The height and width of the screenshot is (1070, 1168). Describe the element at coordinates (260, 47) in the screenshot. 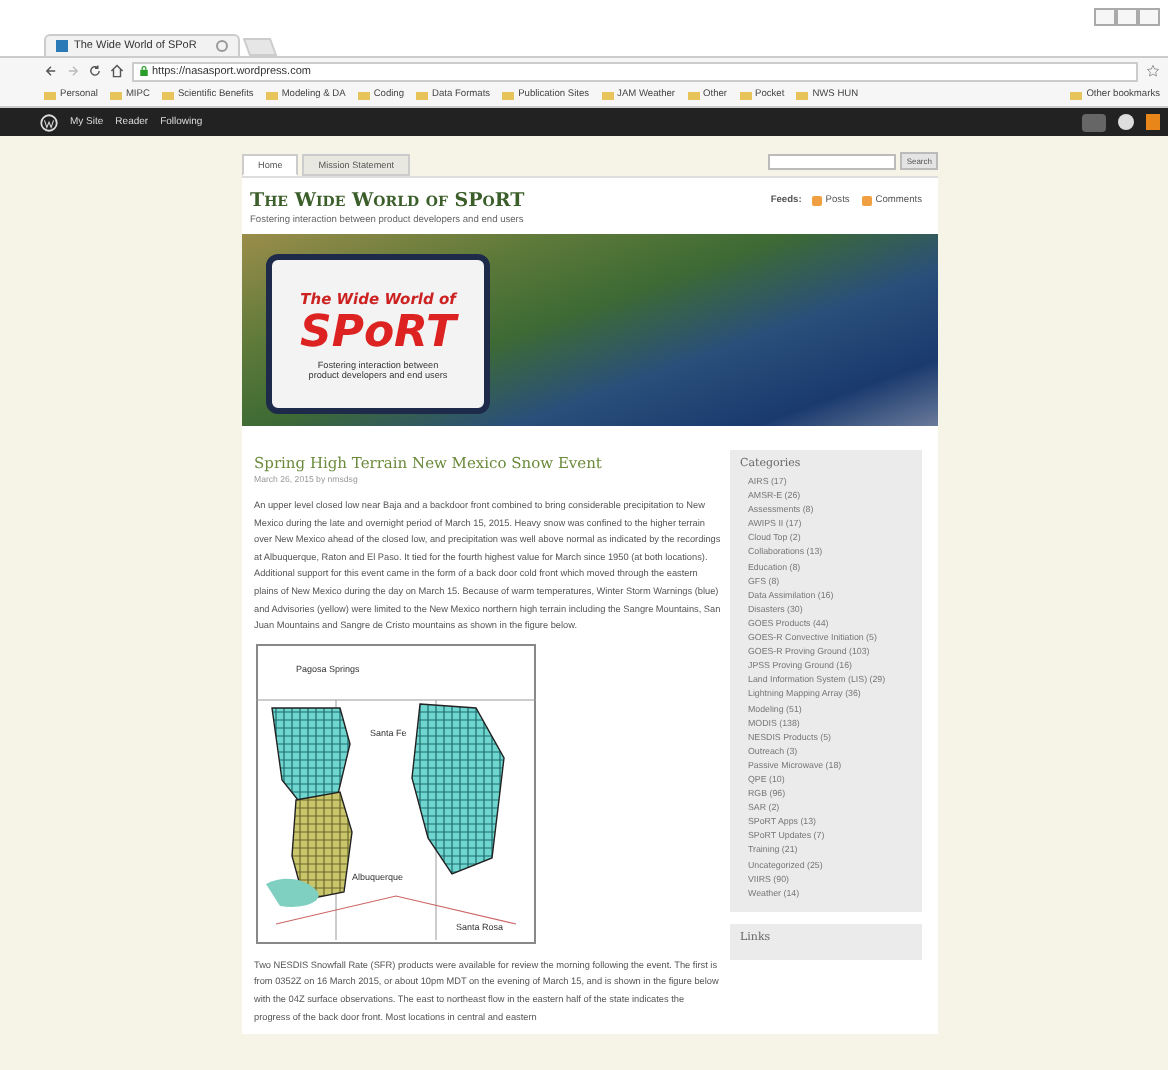

I see `new-tab-button` at that location.